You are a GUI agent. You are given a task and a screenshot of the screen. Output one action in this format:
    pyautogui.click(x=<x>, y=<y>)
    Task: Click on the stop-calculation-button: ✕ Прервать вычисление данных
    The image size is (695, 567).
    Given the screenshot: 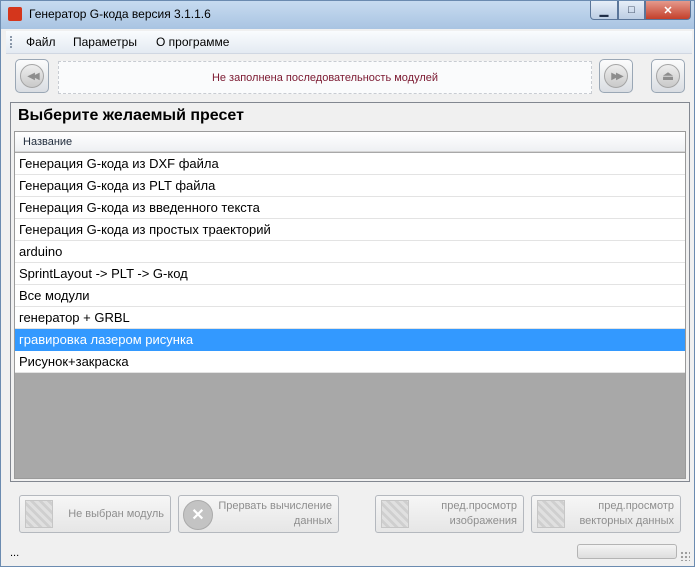 What is the action you would take?
    pyautogui.click(x=258, y=514)
    